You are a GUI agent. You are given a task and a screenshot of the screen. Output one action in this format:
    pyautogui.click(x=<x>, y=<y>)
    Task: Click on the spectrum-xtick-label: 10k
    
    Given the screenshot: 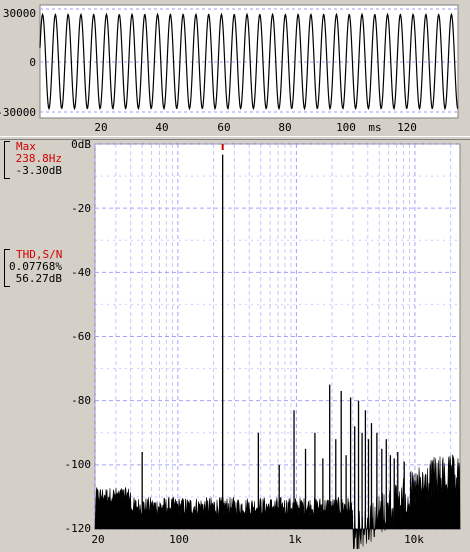 What is the action you would take?
    pyautogui.click(x=414, y=539)
    